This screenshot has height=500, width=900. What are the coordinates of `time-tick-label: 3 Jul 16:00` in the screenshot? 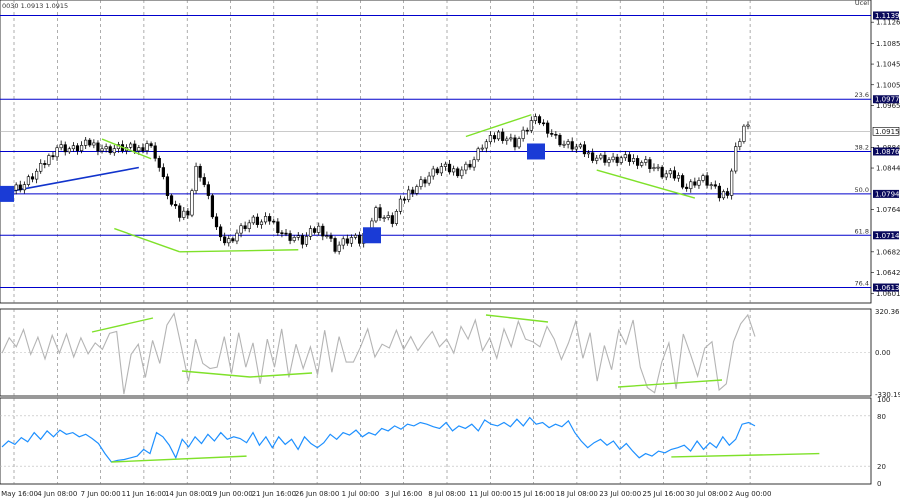 It's located at (404, 494).